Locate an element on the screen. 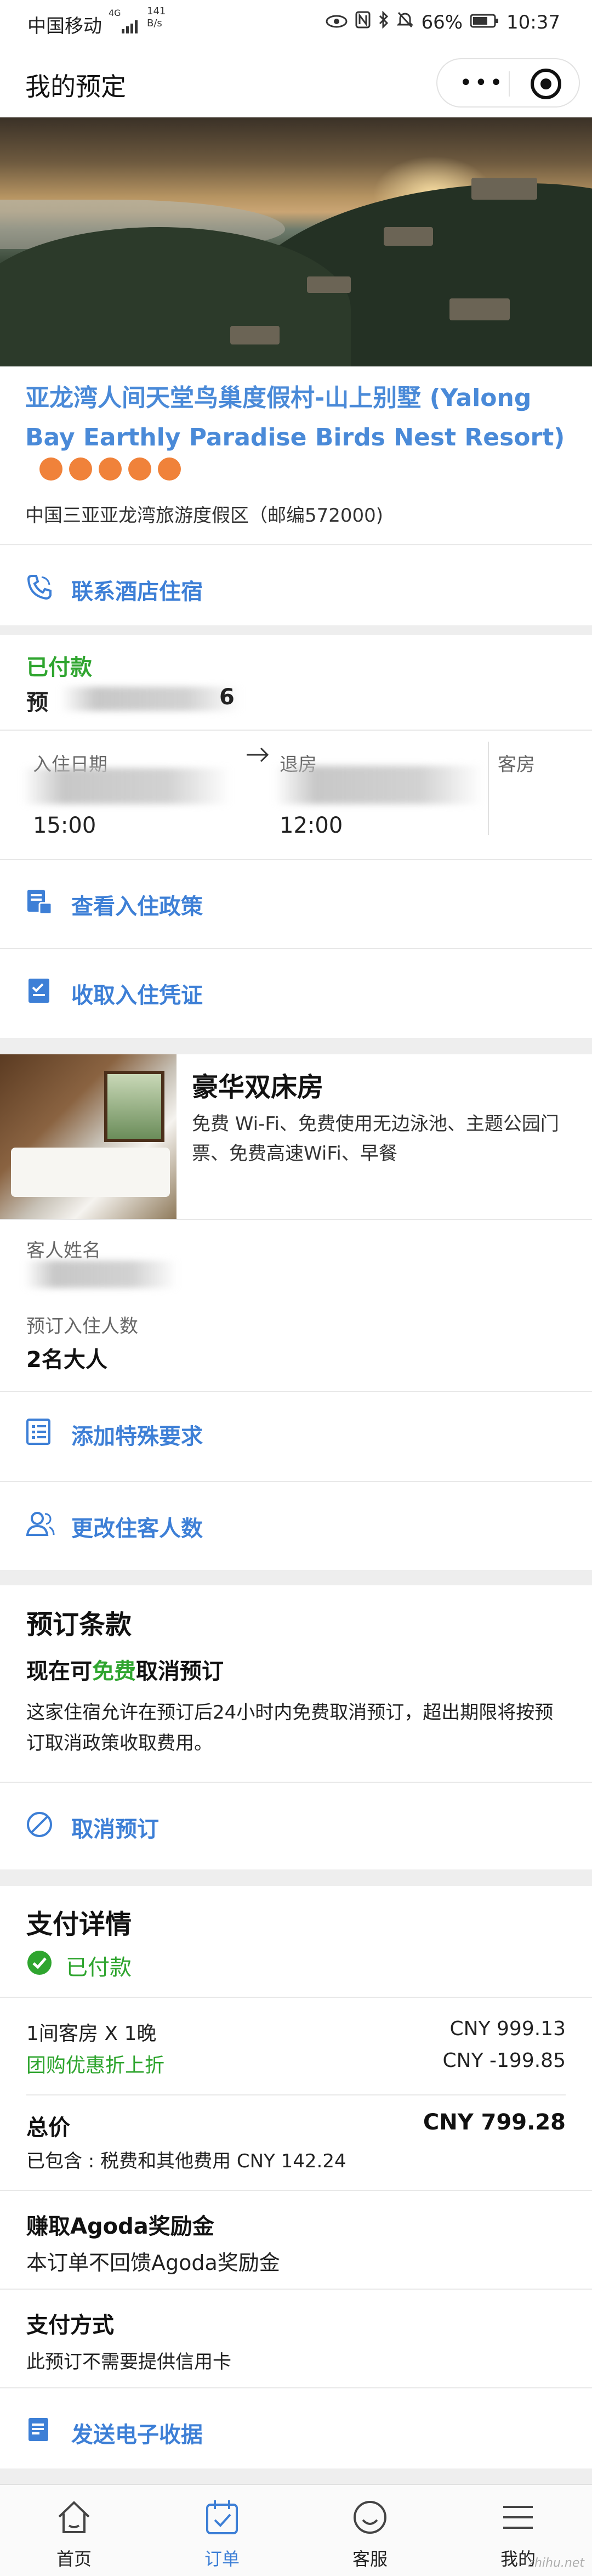 The width and height of the screenshot is (592, 2576). tab-support: 客服 is located at coordinates (370, 2530).